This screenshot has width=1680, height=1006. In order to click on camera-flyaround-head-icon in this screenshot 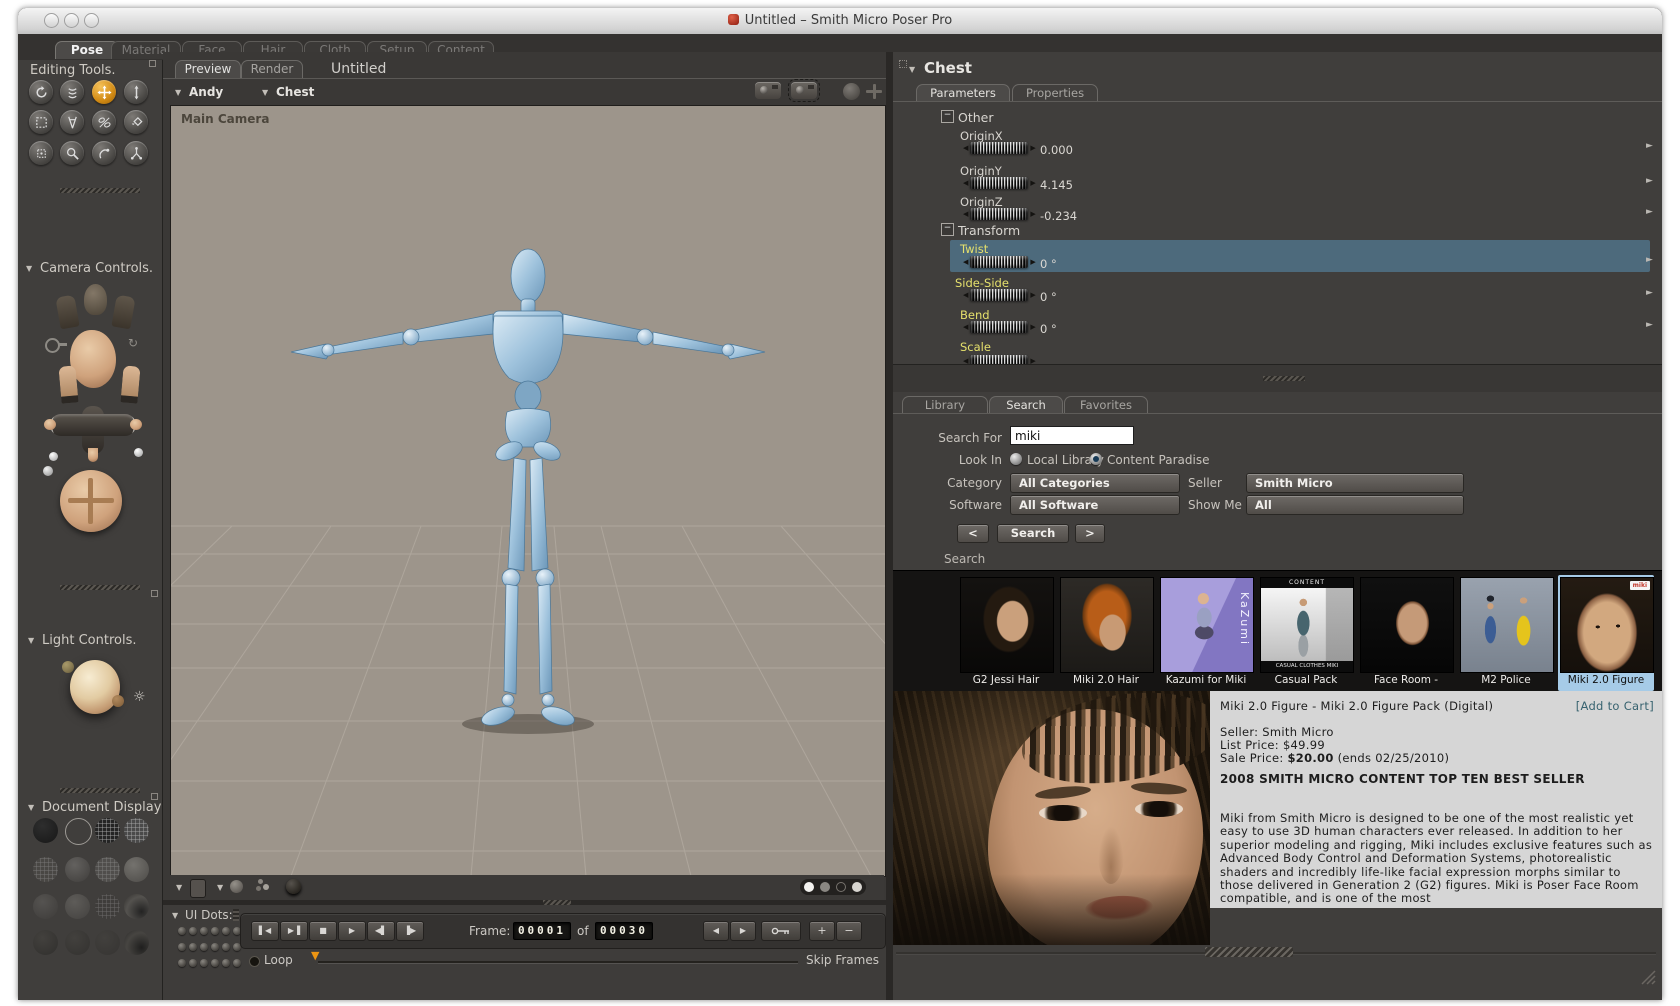, I will do `click(95, 299)`.